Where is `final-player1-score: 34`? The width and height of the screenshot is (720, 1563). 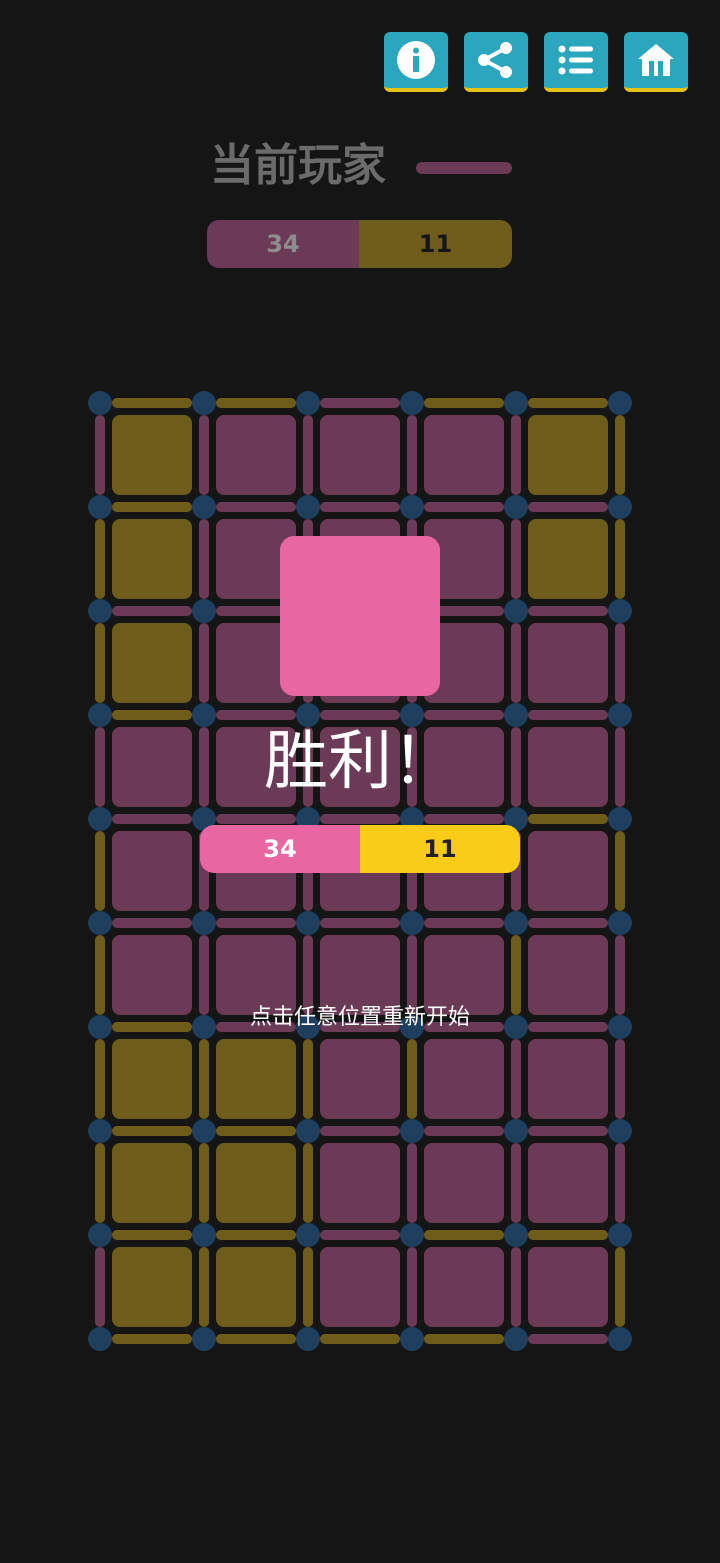
final-player1-score: 34 is located at coordinates (280, 849).